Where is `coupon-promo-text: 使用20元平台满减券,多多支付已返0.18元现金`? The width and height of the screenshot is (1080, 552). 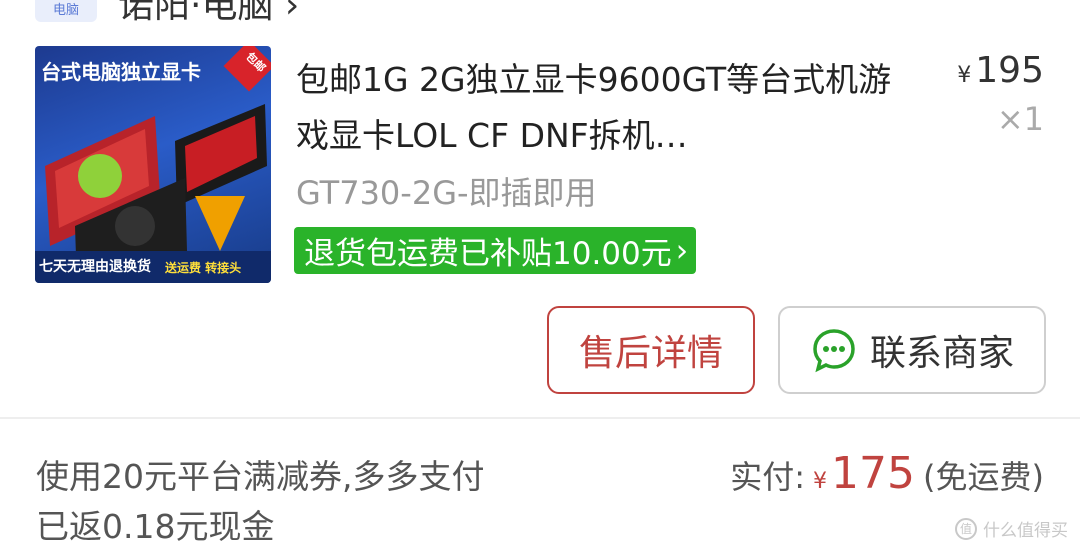
coupon-promo-text: 使用20元平台满减券,多多支付已返0.18元现金 is located at coordinates (260, 501).